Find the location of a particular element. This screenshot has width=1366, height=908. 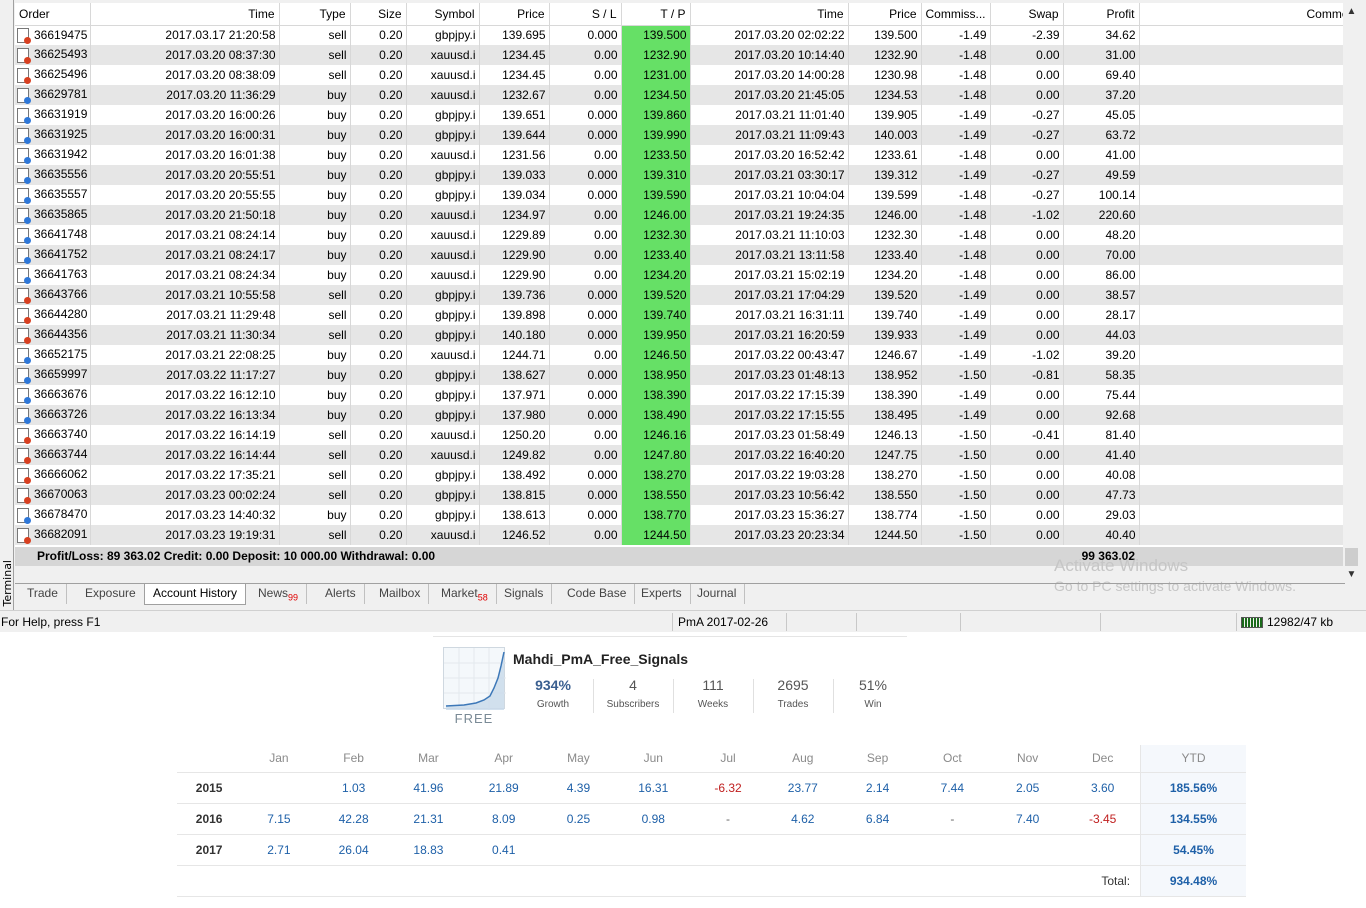

col-open-price-cell: 1231.56 is located at coordinates (514, 155).